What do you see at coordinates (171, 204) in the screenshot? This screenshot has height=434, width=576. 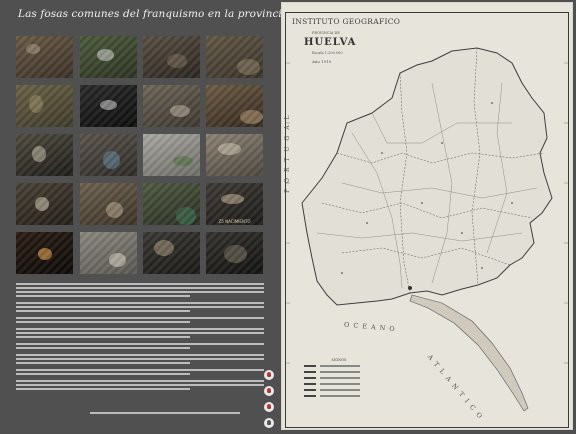 I see `photo-team-with-green-box` at bounding box center [171, 204].